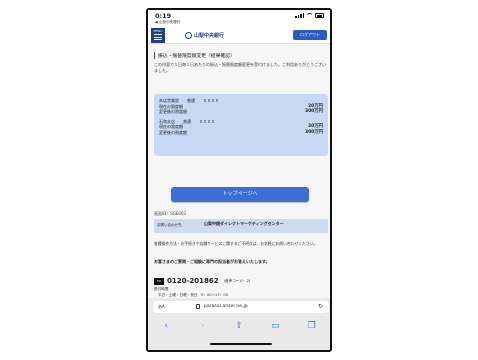 The height and width of the screenshot is (360, 478). I want to click on status-icons, so click(309, 15).